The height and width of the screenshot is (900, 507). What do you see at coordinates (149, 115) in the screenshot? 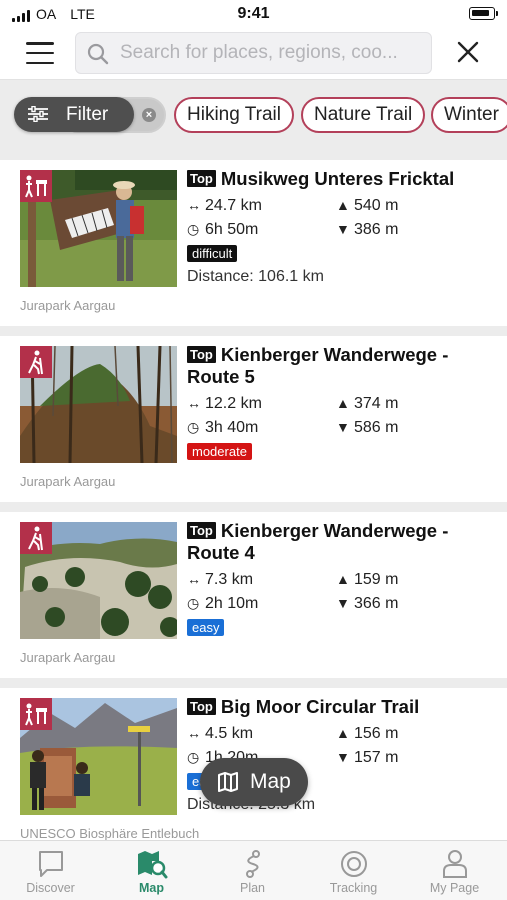
I see `remove-chip-icon: ×` at bounding box center [149, 115].